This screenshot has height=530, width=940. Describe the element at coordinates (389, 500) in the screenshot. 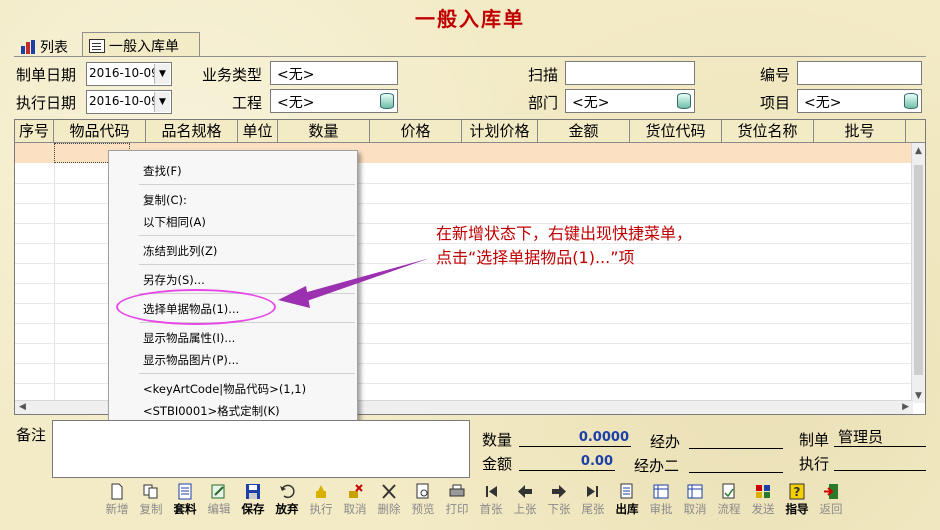

I see `delete-button: 删除` at that location.